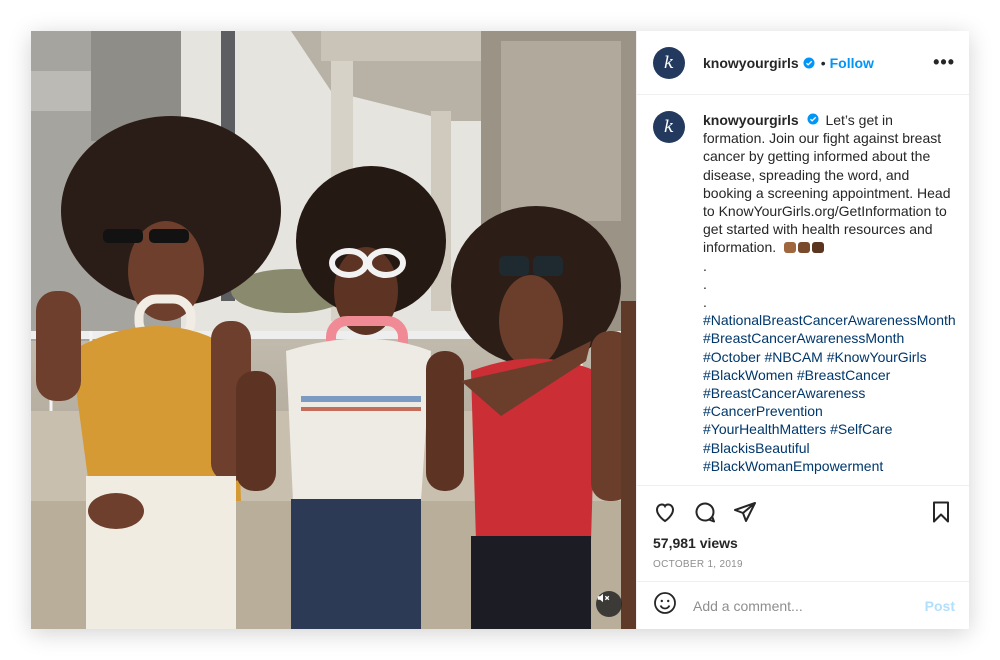 The image size is (1000, 660). I want to click on post-header: k knowyourgirls • Follow •••, so click(803, 63).